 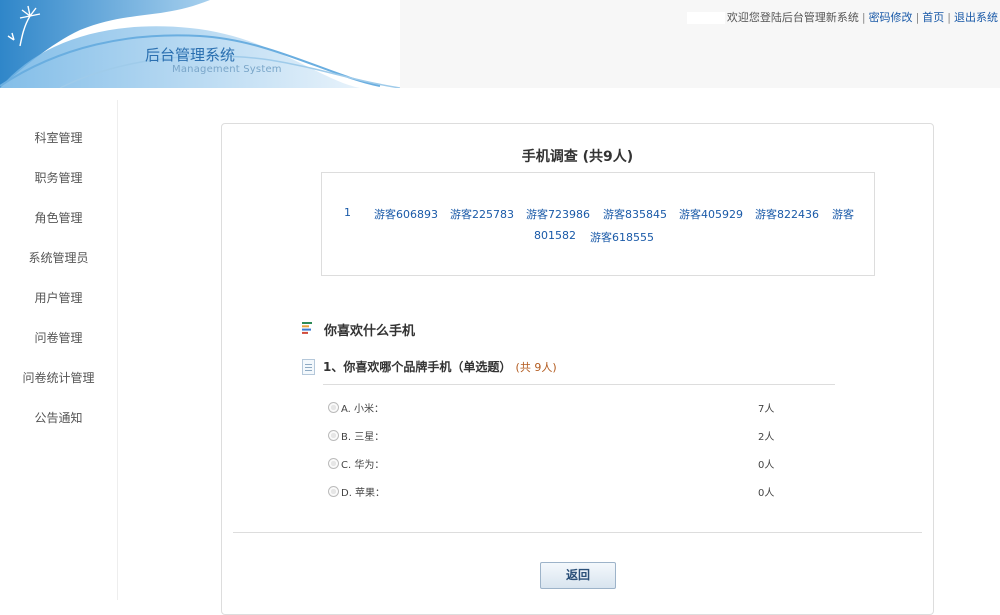 I want to click on option-label: C. 华为：, so click(x=363, y=465).